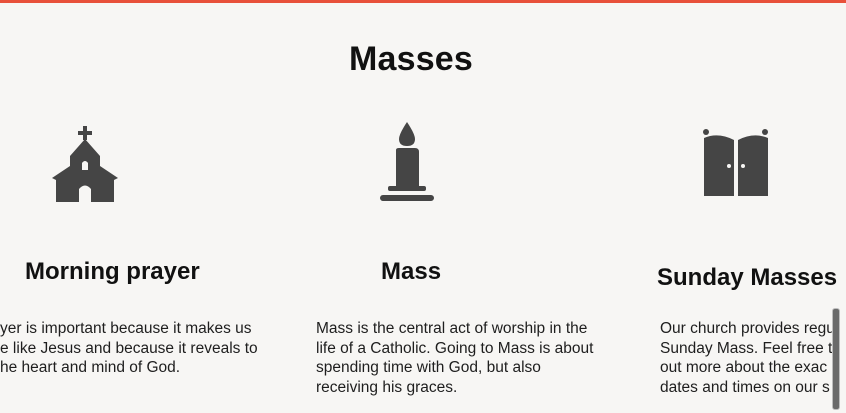  Describe the element at coordinates (411, 271) in the screenshot. I see `card-title-mass: Mass` at that location.